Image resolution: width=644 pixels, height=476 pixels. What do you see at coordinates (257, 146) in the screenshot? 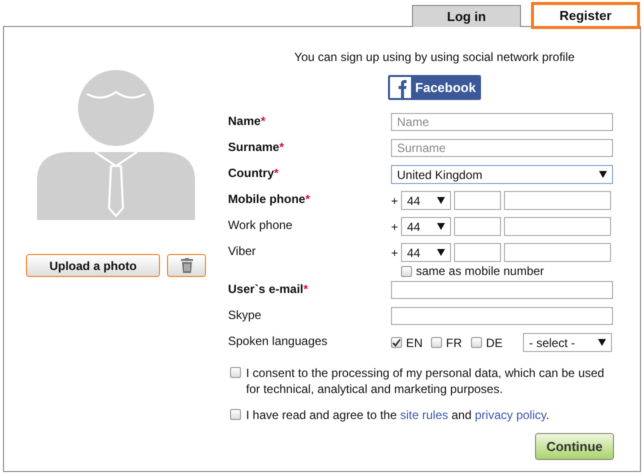
I see `field-label: Surname*` at bounding box center [257, 146].